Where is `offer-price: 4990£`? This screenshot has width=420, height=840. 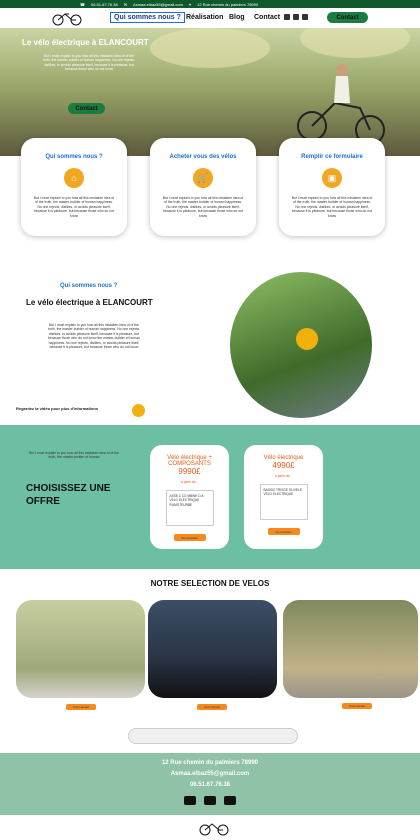 offer-price: 4990£ is located at coordinates (283, 465).